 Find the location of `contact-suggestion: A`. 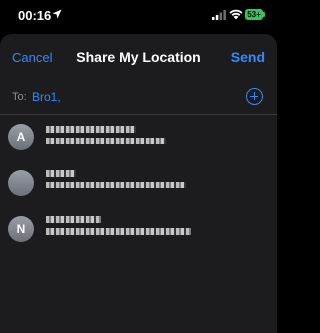

contact-suggestion: A is located at coordinates (138, 141).